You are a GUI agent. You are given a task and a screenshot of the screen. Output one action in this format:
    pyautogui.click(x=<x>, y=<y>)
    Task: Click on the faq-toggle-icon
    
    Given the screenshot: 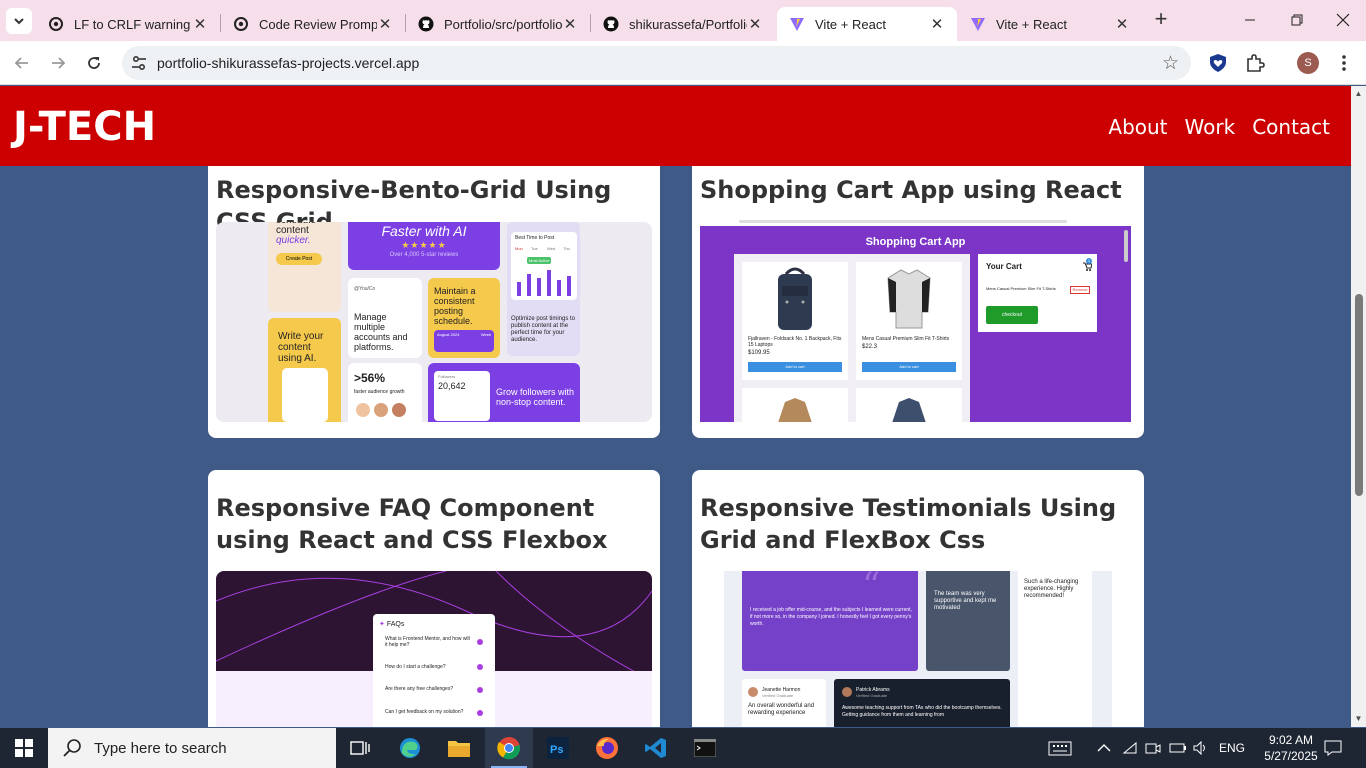 What is the action you would take?
    pyautogui.click(x=480, y=690)
    